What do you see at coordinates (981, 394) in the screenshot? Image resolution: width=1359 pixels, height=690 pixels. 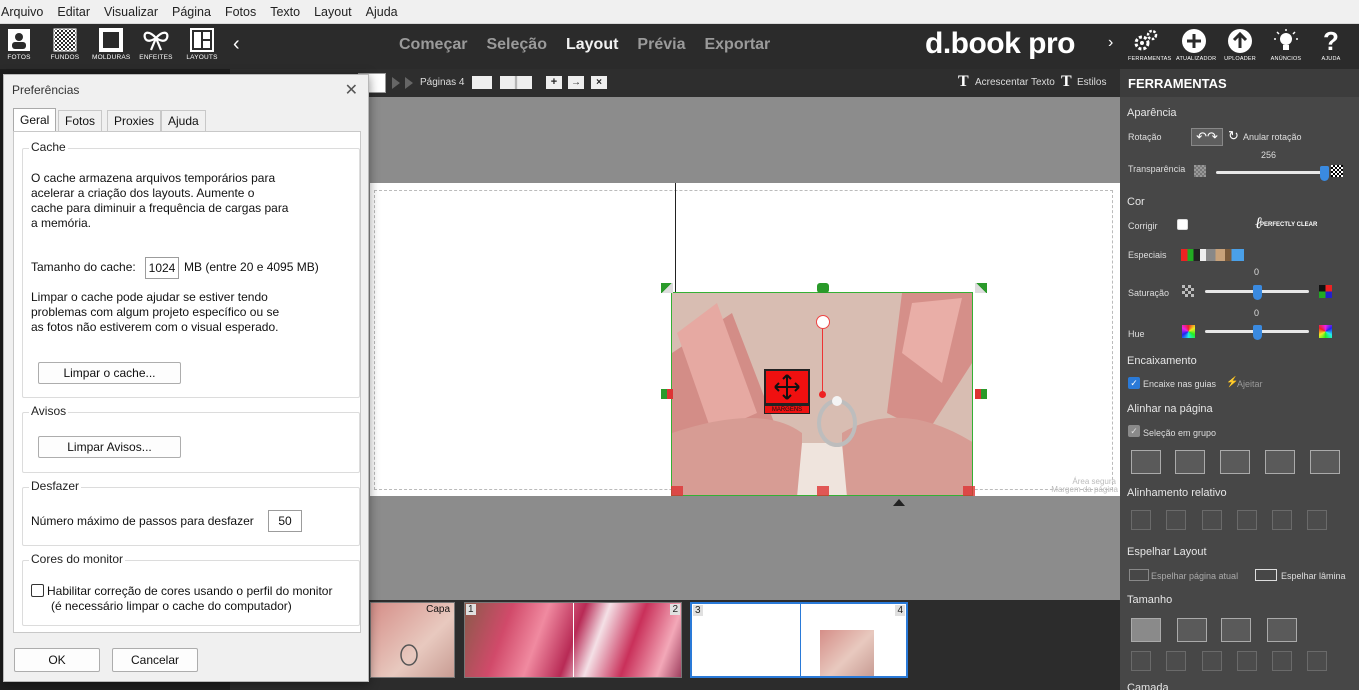 I see `handle-right-center` at bounding box center [981, 394].